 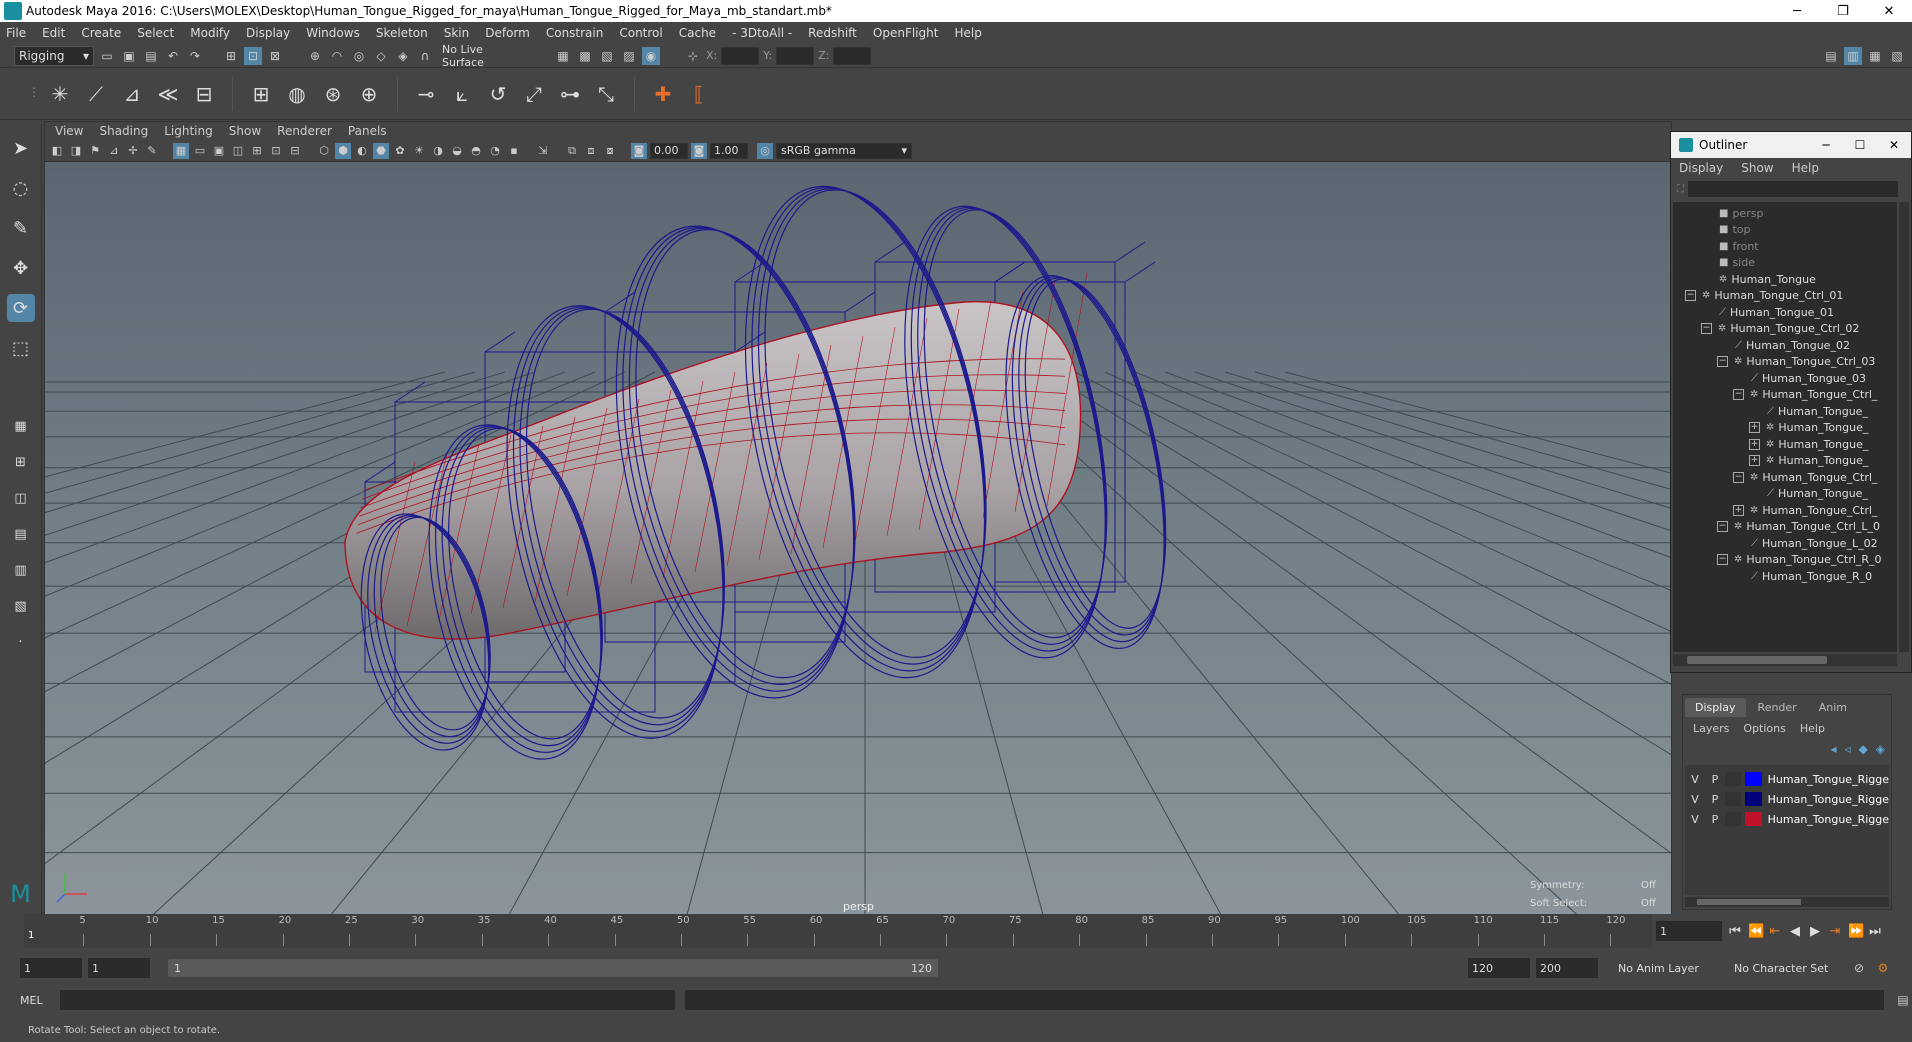 I want to click on new-layer-selected-icon: ◈, so click(x=1880, y=749).